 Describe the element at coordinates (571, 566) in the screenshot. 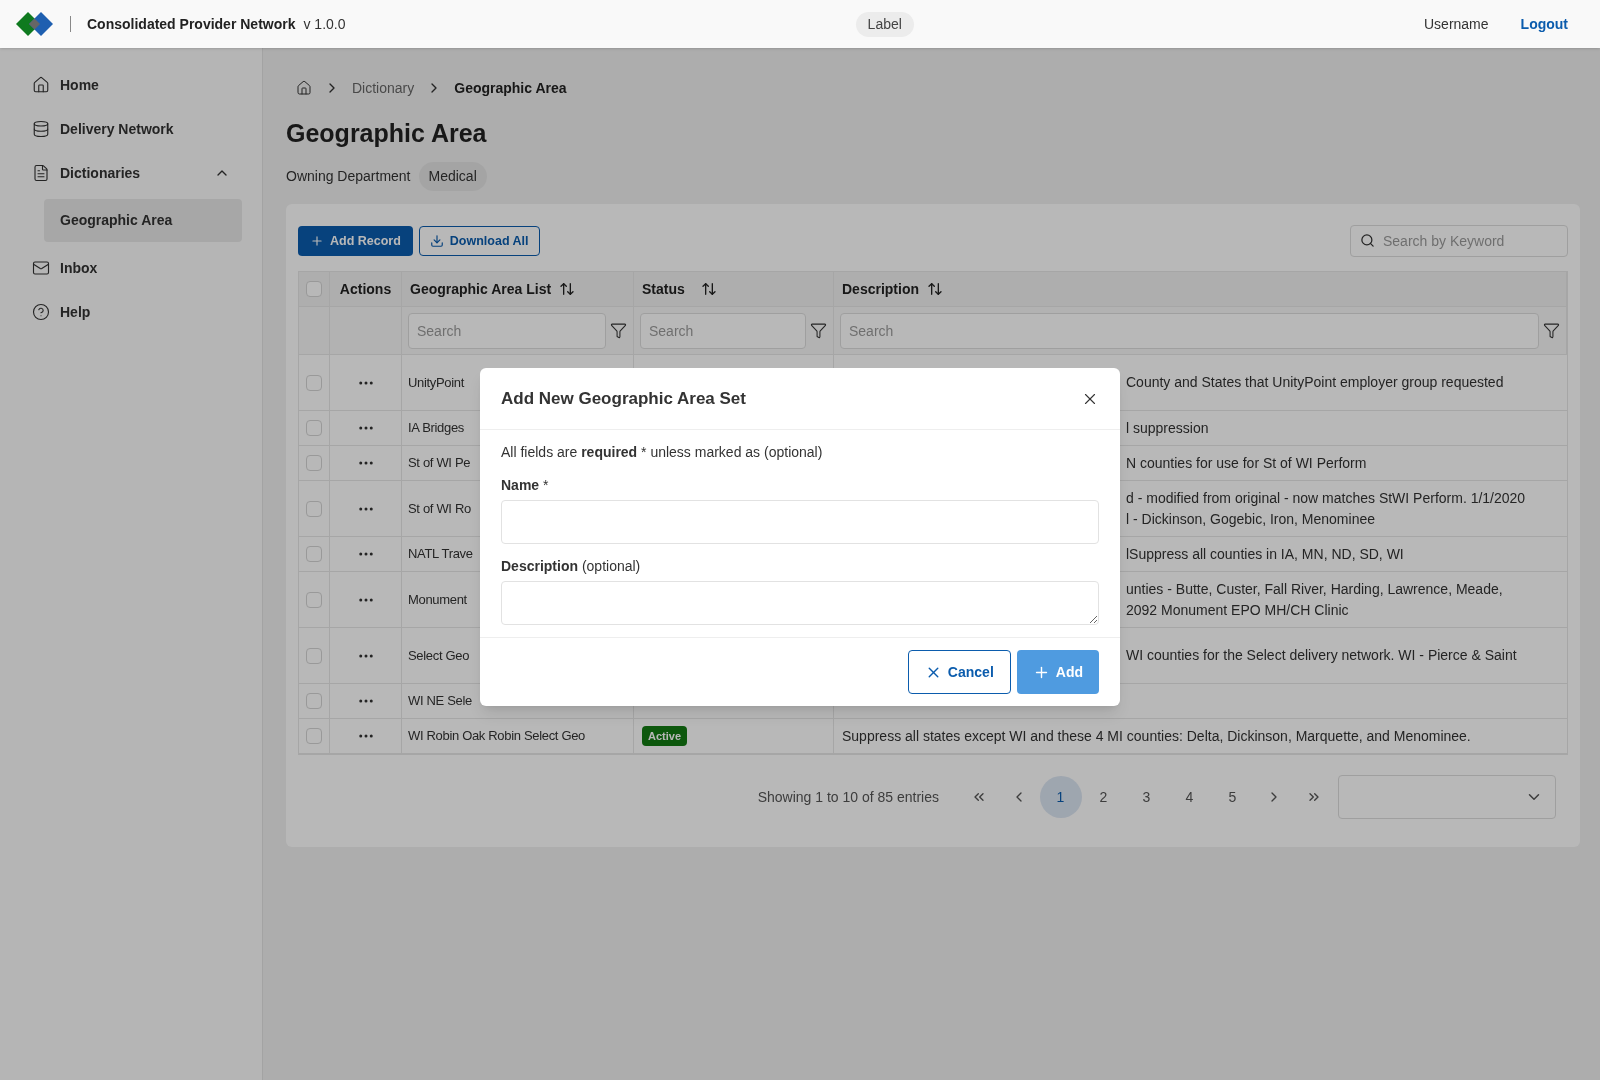

I see `field-label: Description (optional)` at that location.